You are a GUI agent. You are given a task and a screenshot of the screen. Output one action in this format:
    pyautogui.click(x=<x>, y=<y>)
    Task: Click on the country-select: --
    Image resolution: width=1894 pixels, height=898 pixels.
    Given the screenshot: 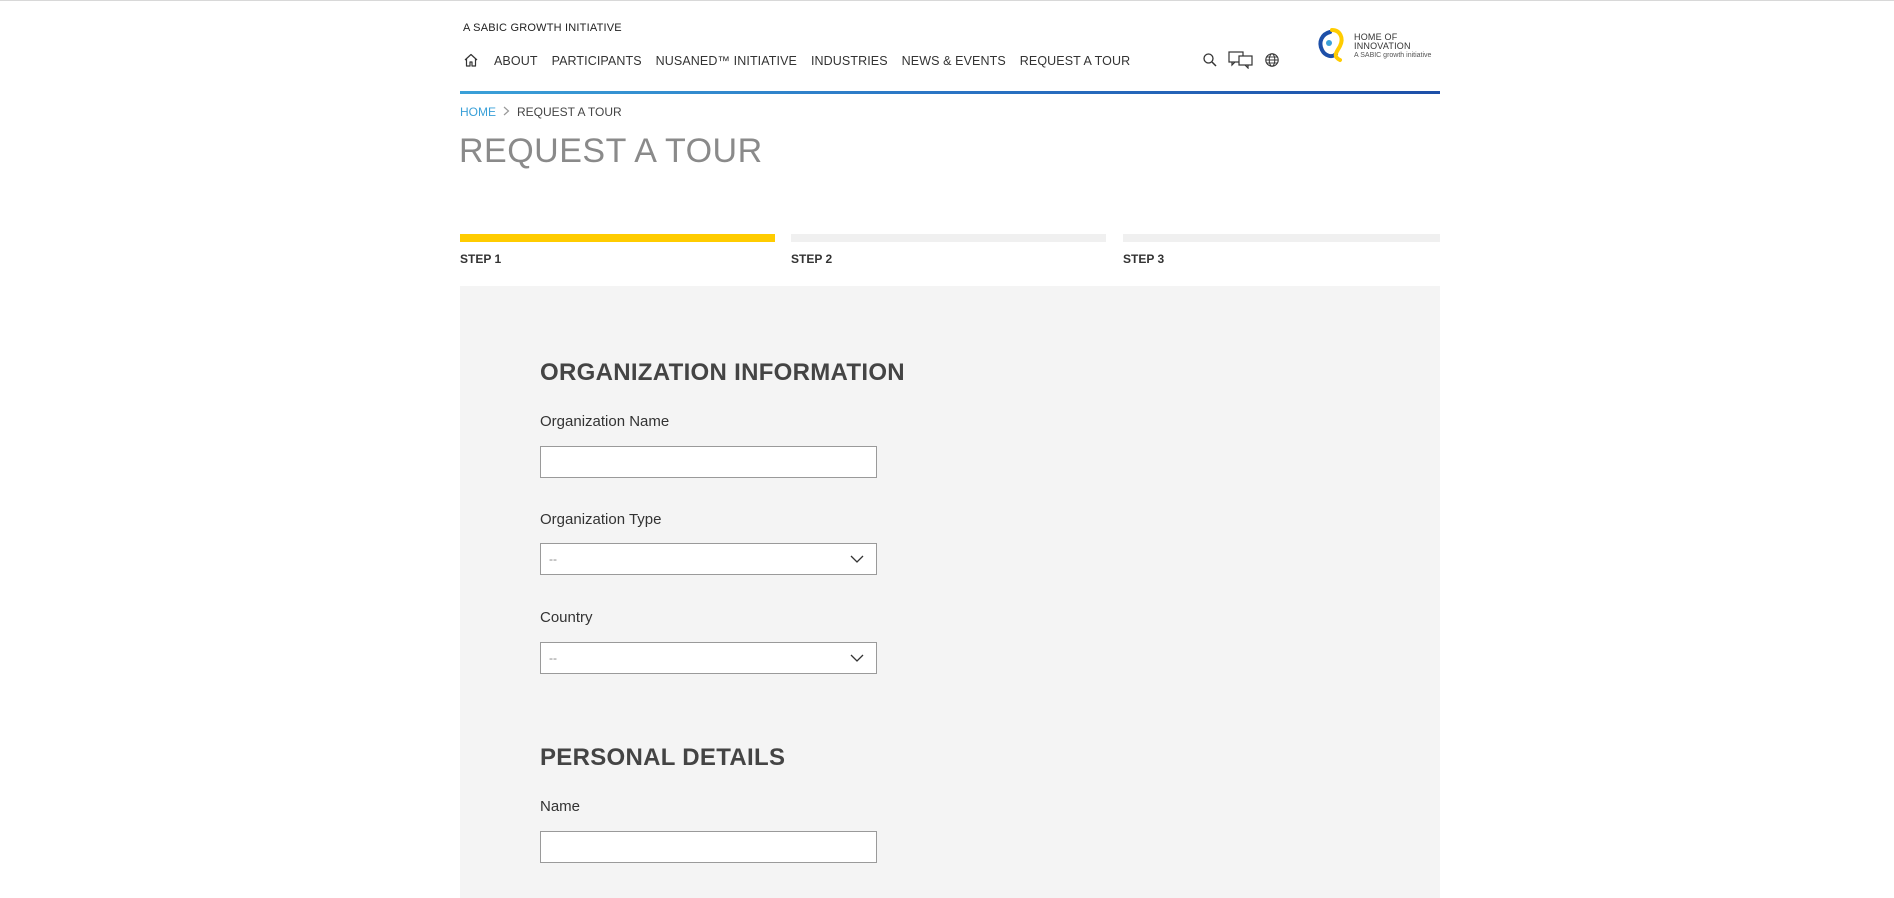 What is the action you would take?
    pyautogui.click(x=708, y=658)
    